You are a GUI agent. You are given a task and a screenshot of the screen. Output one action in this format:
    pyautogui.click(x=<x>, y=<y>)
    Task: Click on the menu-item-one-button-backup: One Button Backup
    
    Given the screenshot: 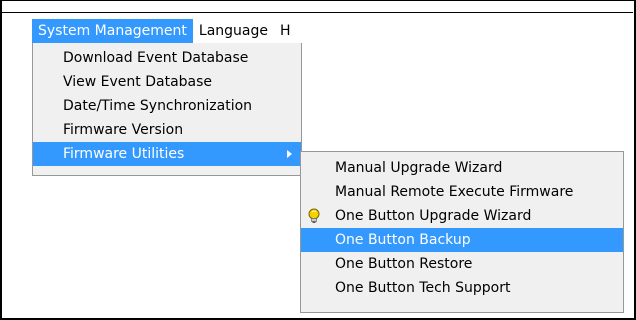 What is the action you would take?
    pyautogui.click(x=462, y=240)
    